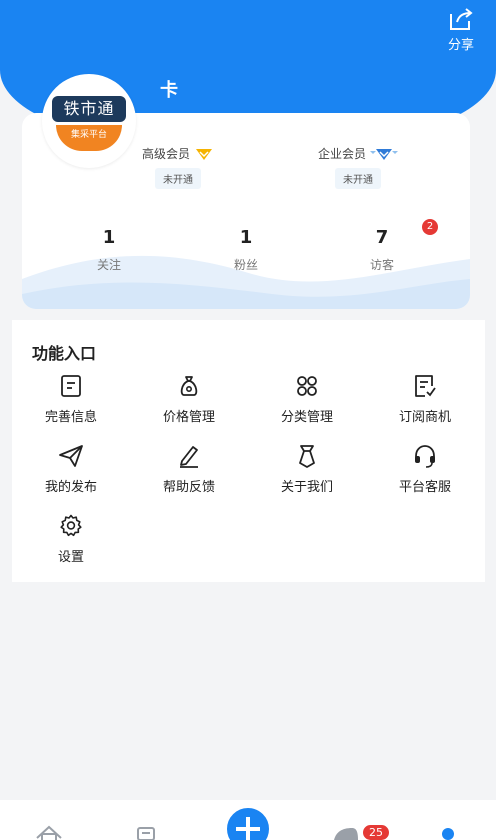  I want to click on function-category-management: 分类管理, so click(307, 402).